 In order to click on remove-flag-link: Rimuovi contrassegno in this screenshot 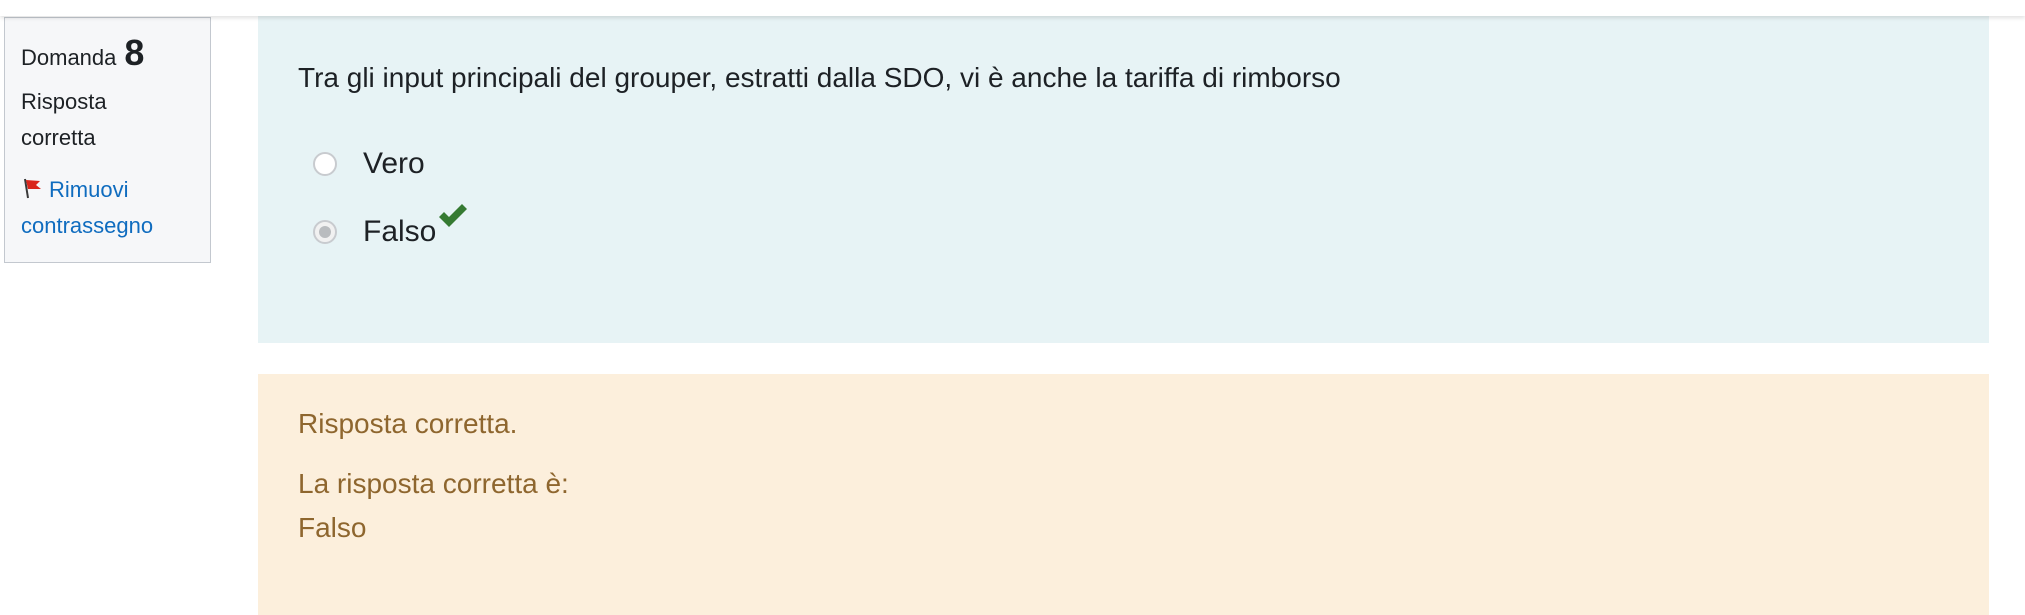, I will do `click(109, 208)`.